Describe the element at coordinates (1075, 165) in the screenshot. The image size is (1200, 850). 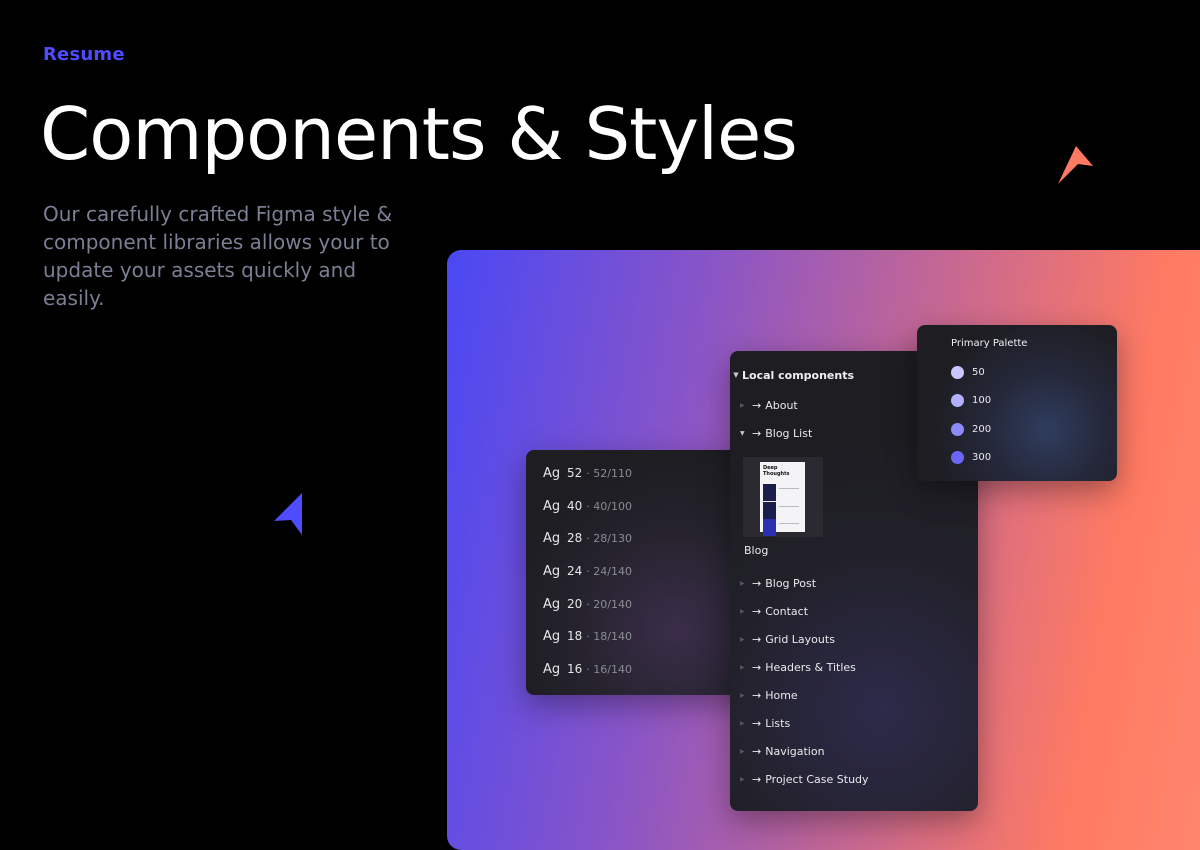
I see `cursor-arrow-orange-icon` at that location.